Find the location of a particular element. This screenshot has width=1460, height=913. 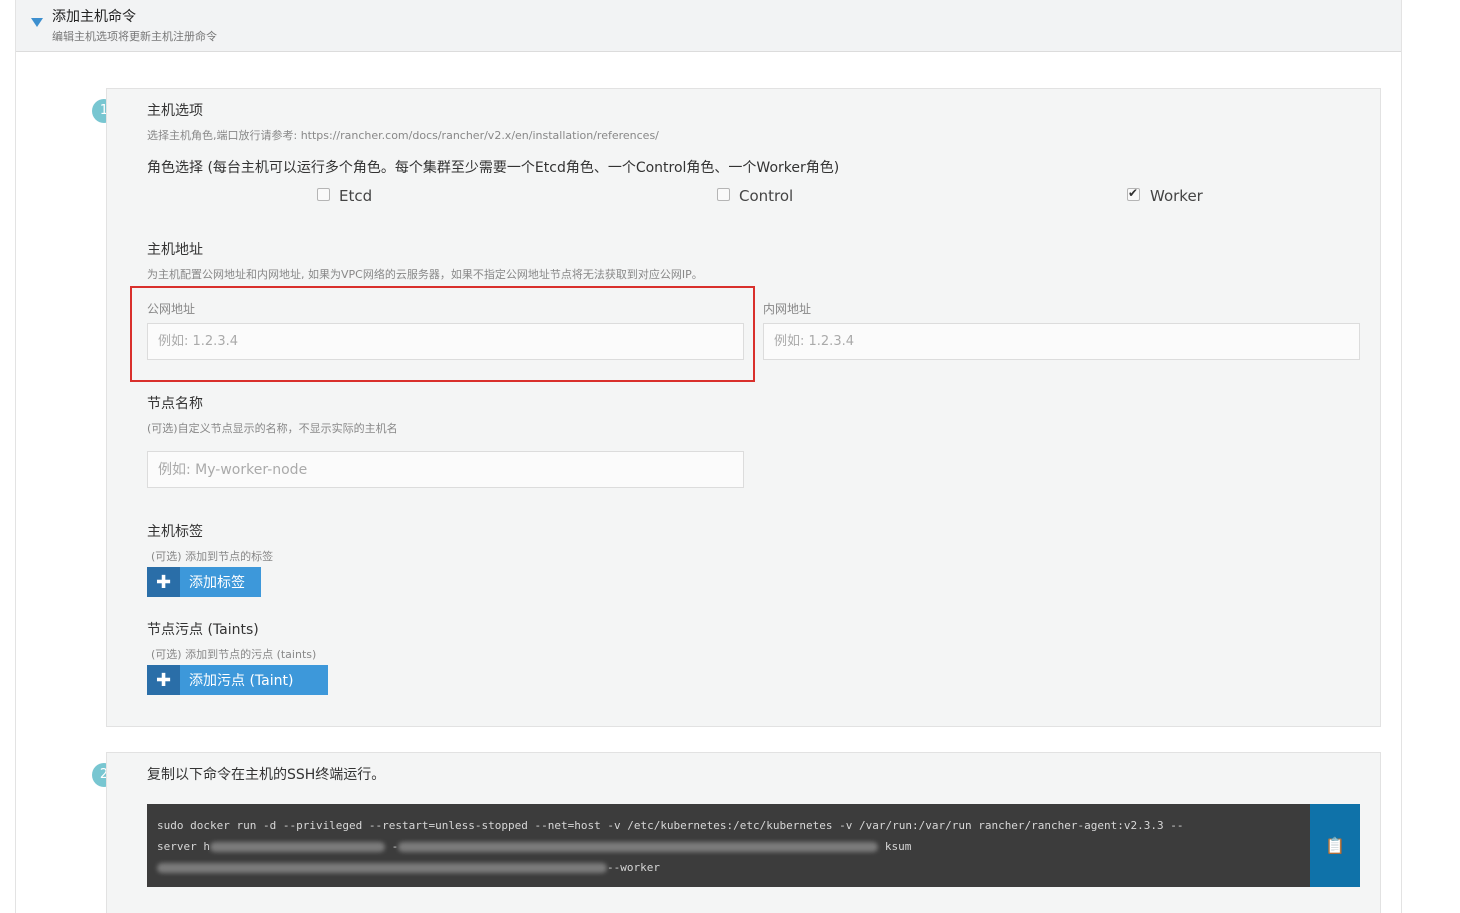

add-taint-button: ✚ 添加污点 (Taint) is located at coordinates (237, 680).